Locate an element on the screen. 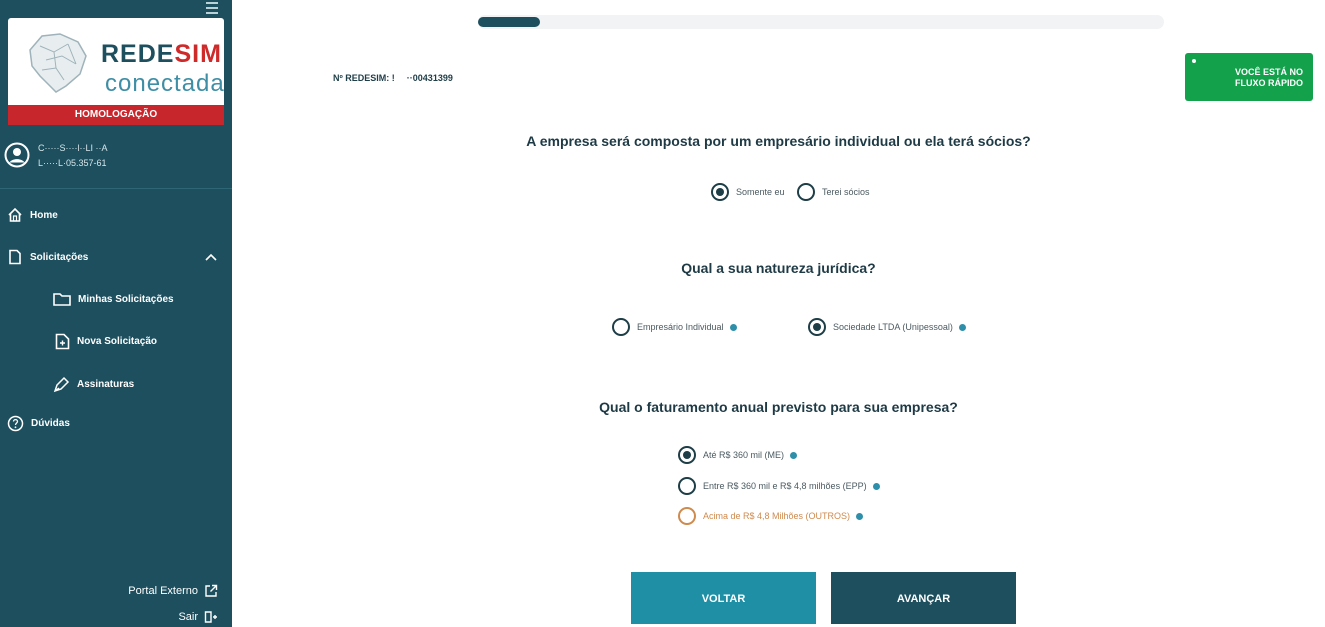 This screenshot has width=1325, height=627. sidebar-divider is located at coordinates (116, 188).